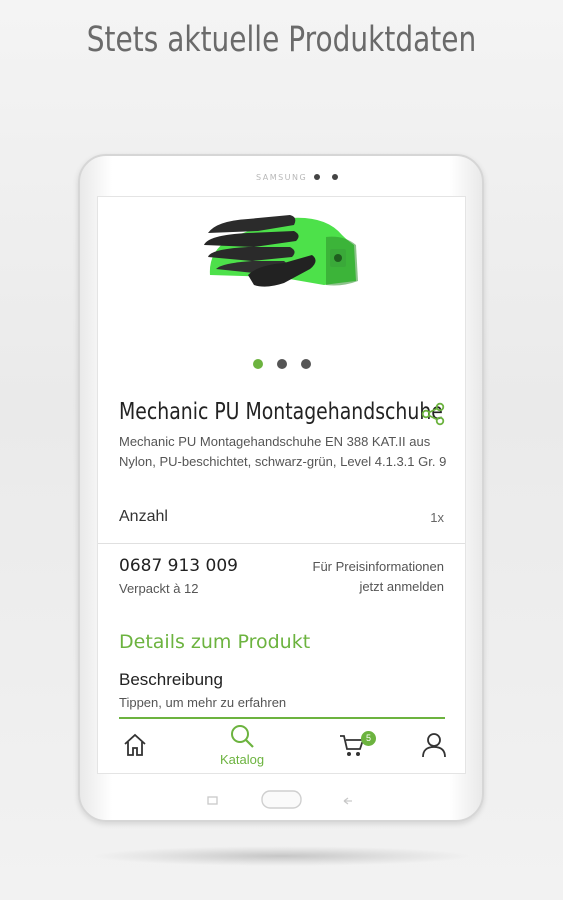 The width and height of the screenshot is (563, 900). What do you see at coordinates (171, 680) in the screenshot?
I see `description-section-title: Beschreibung` at bounding box center [171, 680].